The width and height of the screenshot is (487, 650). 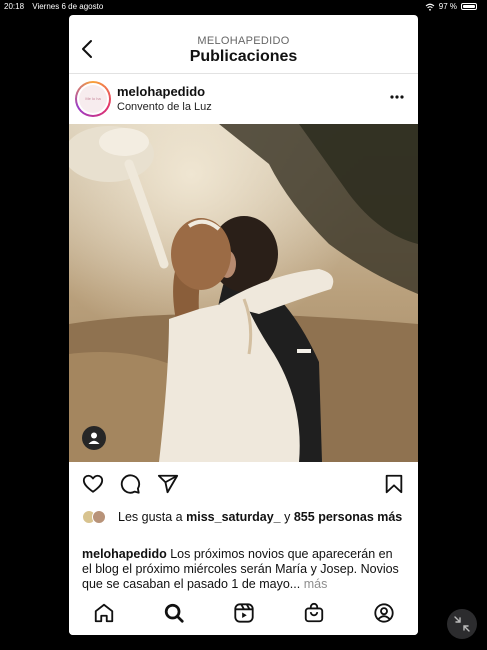 I want to click on liker-avatars, so click(x=97, y=518).